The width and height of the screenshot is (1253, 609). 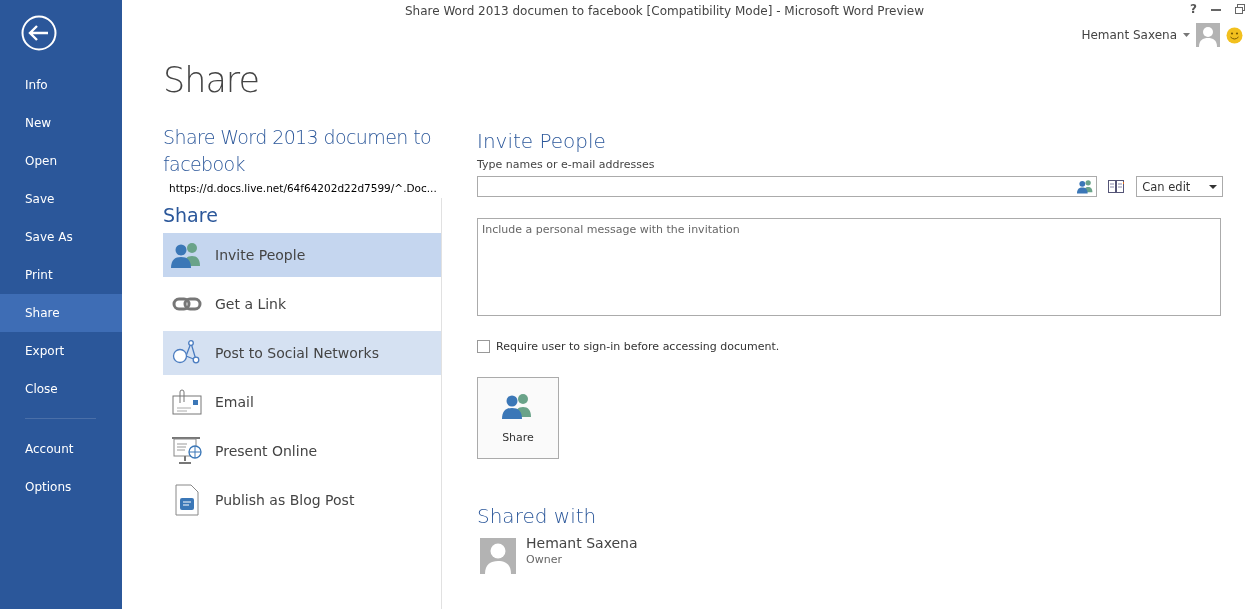 I want to click on user-name: Hemant Saxena, so click(x=1129, y=35).